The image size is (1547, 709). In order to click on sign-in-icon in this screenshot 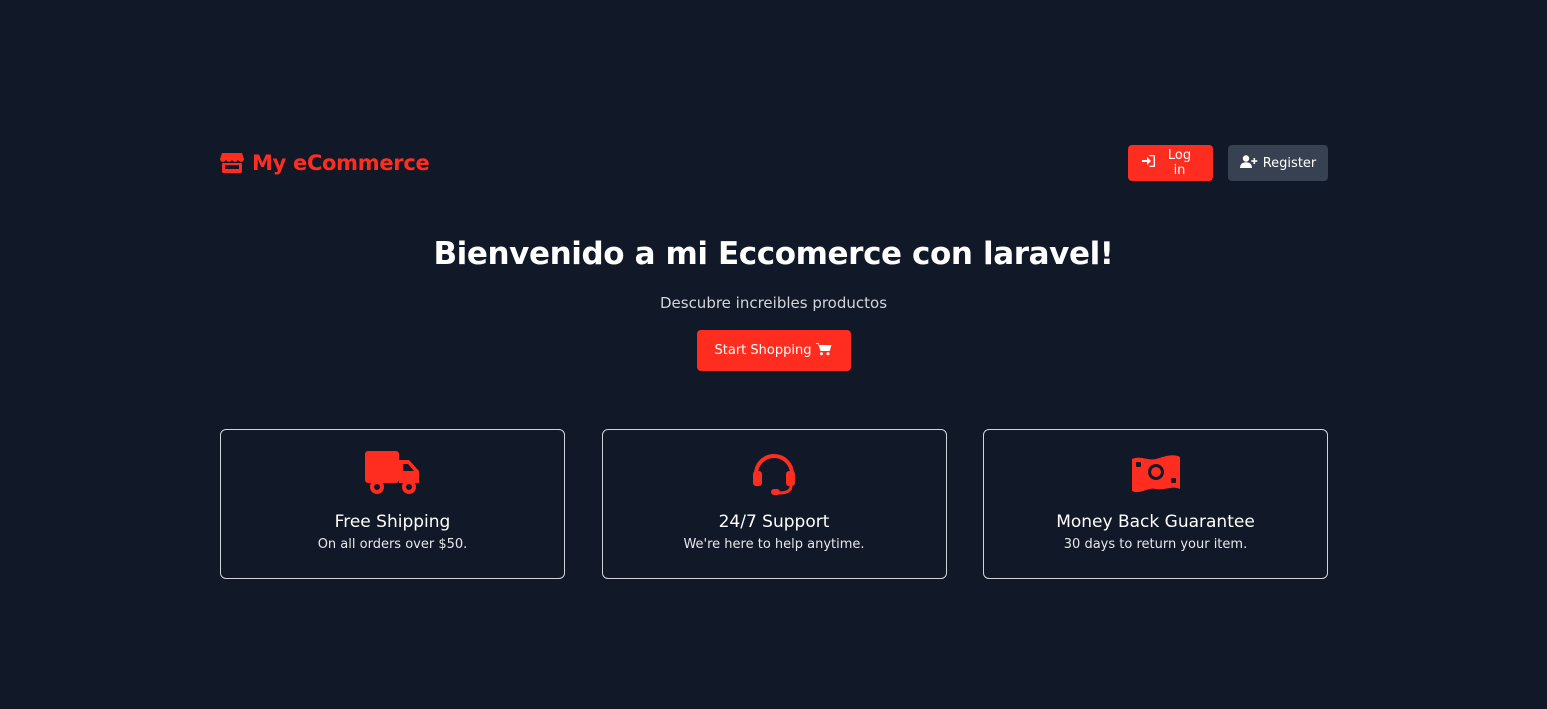, I will do `click(1148, 163)`.